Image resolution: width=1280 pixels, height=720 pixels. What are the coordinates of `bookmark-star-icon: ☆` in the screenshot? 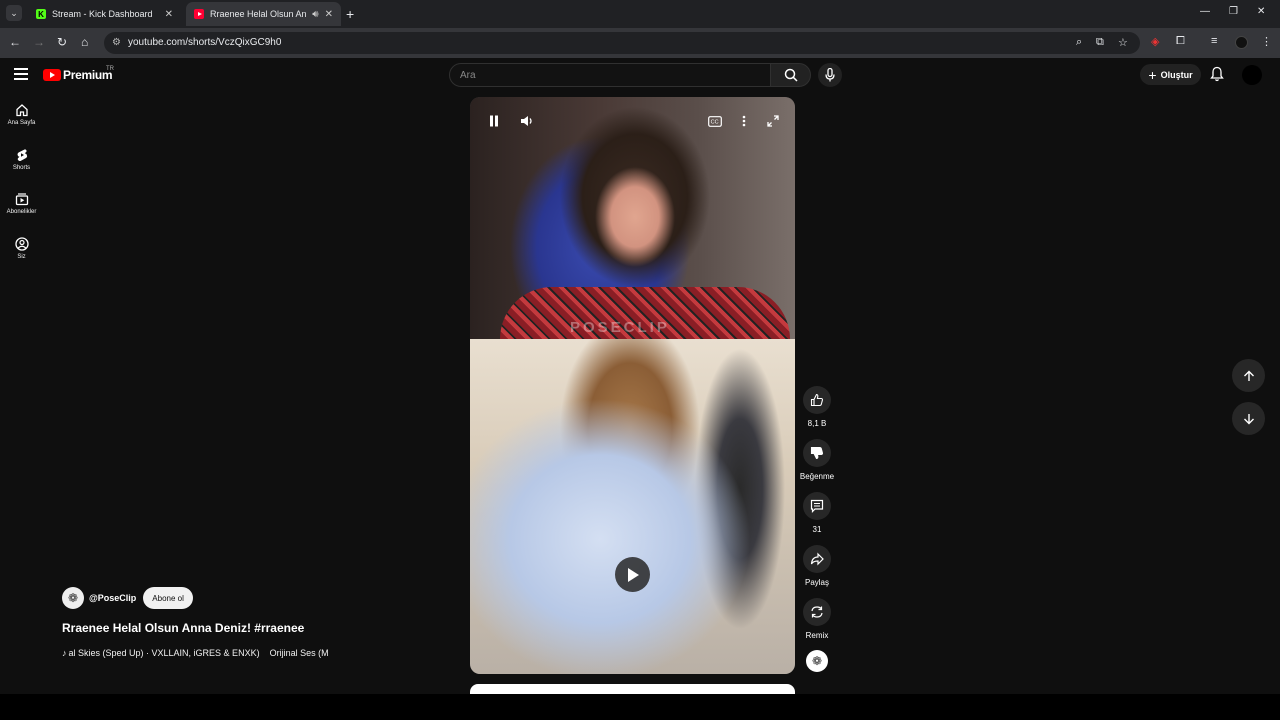 It's located at (1123, 42).